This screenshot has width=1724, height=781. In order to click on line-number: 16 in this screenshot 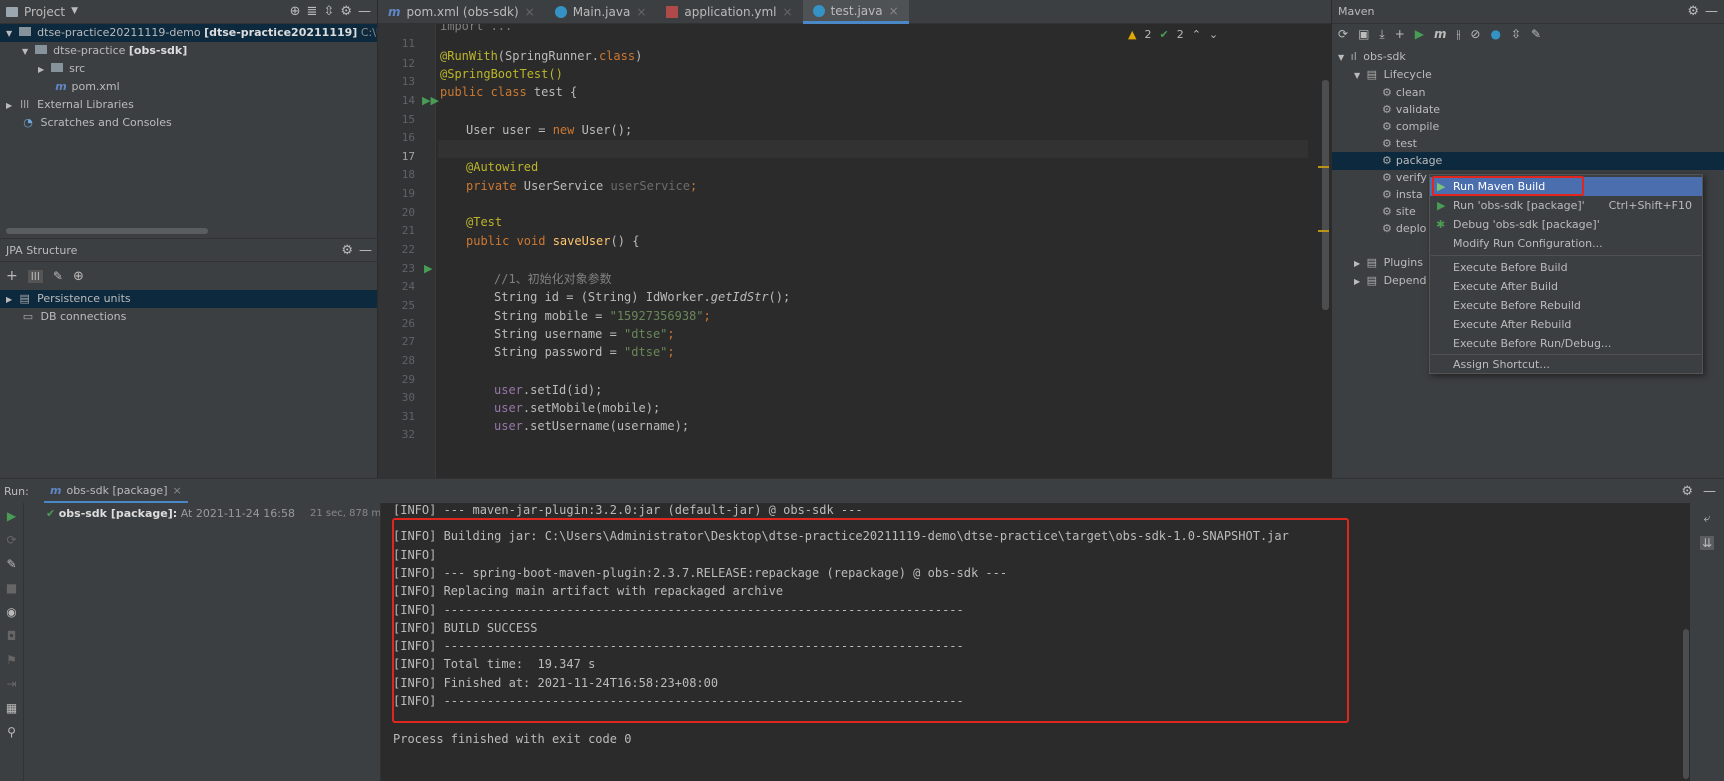, I will do `click(408, 137)`.